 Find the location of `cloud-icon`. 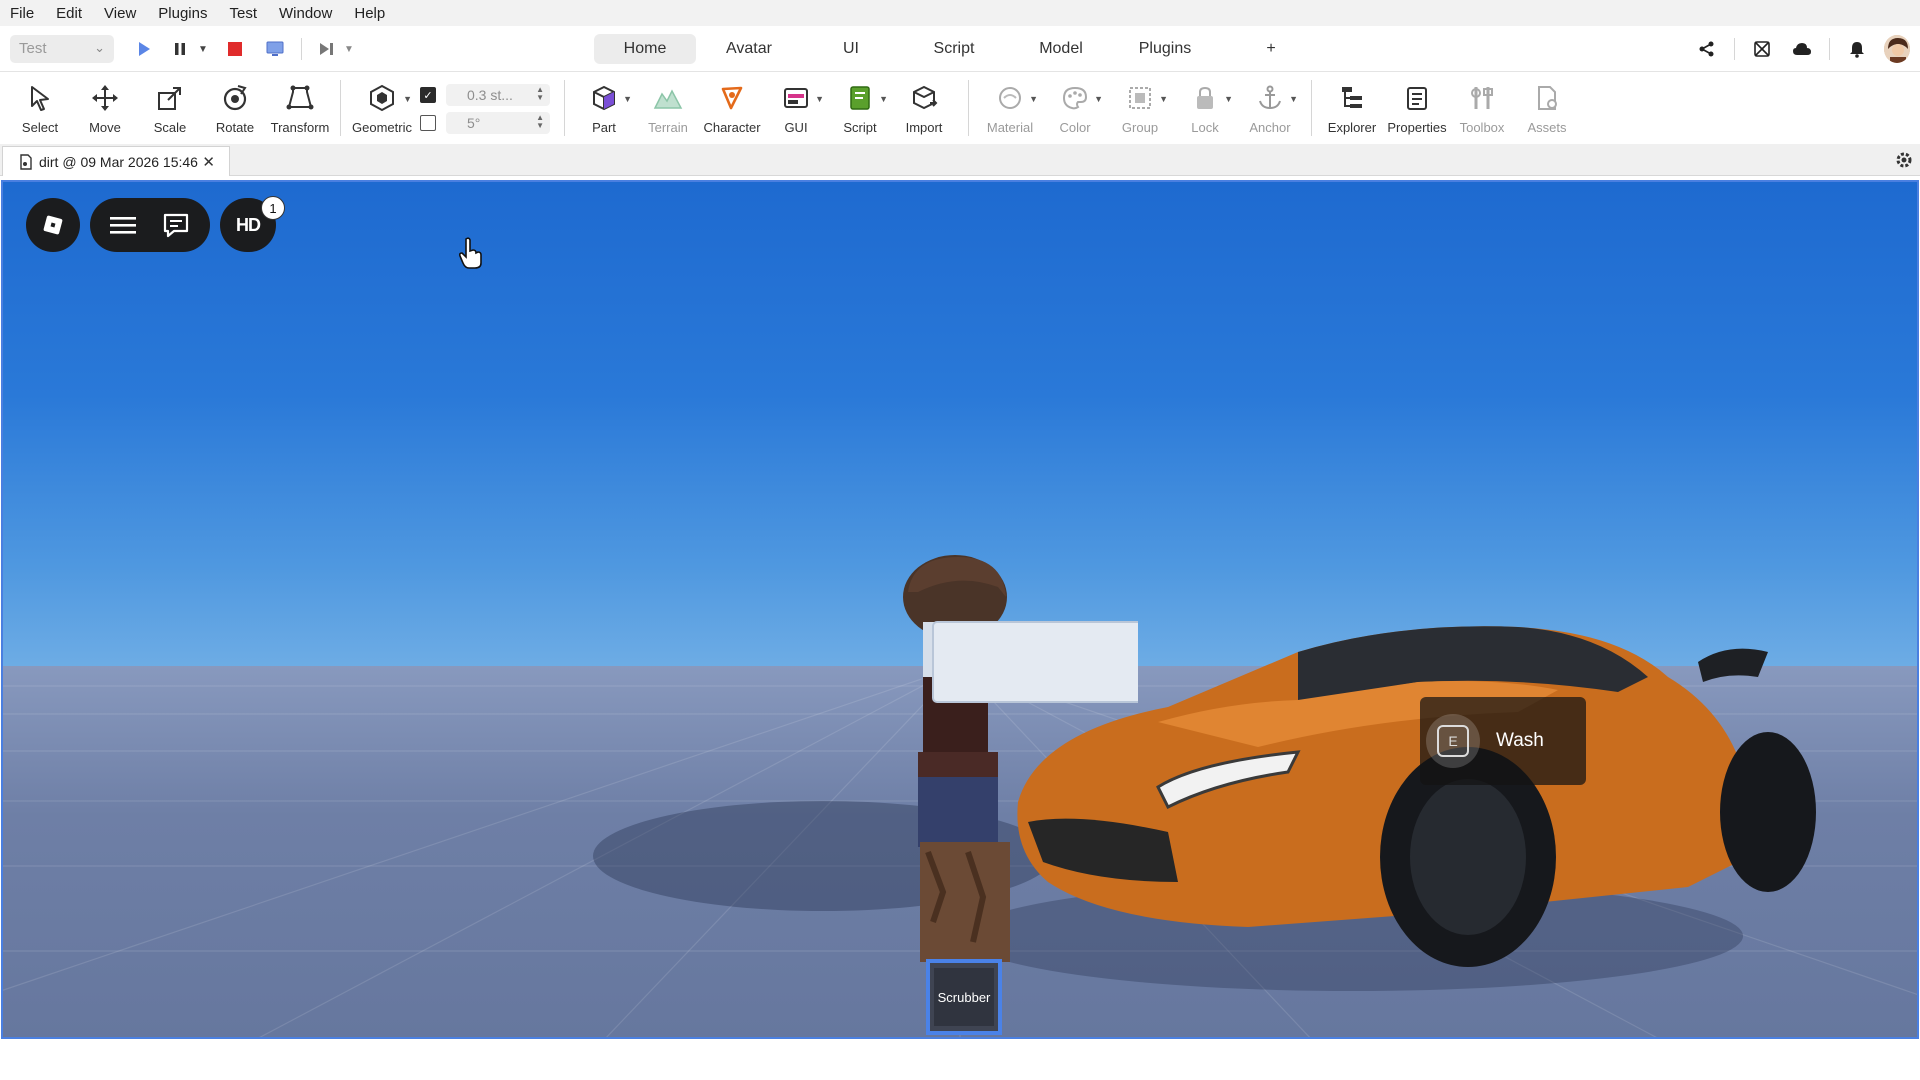

cloud-icon is located at coordinates (1802, 49).